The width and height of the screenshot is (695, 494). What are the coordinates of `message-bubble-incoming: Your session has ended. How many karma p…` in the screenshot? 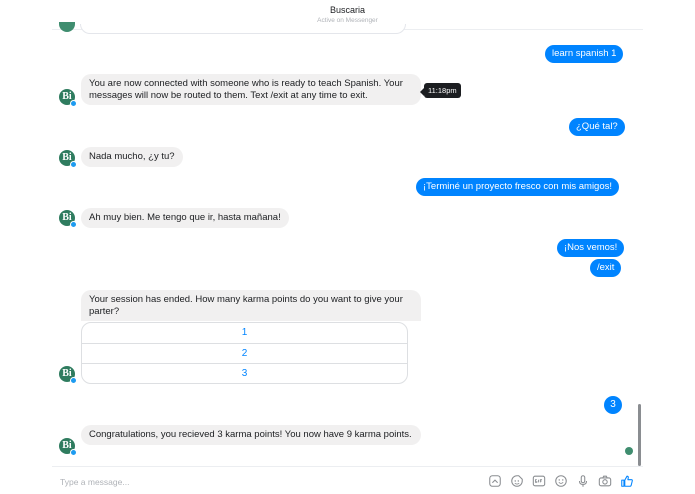 It's located at (251, 305).